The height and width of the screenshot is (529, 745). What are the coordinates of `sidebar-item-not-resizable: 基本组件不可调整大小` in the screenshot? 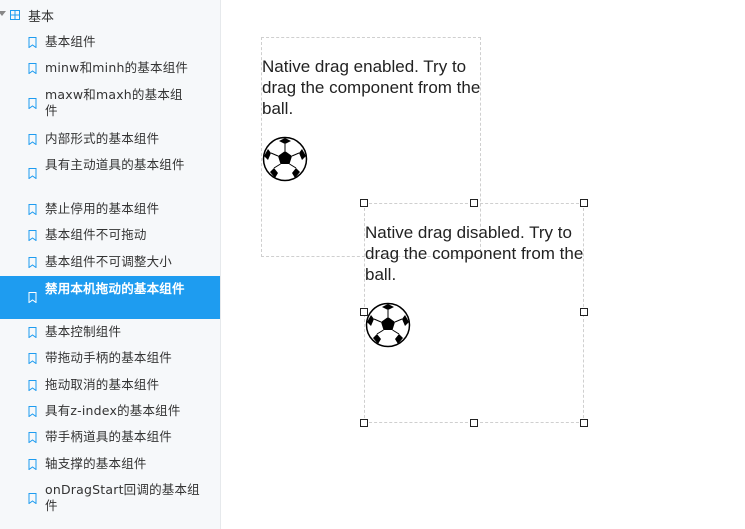 It's located at (110, 262).